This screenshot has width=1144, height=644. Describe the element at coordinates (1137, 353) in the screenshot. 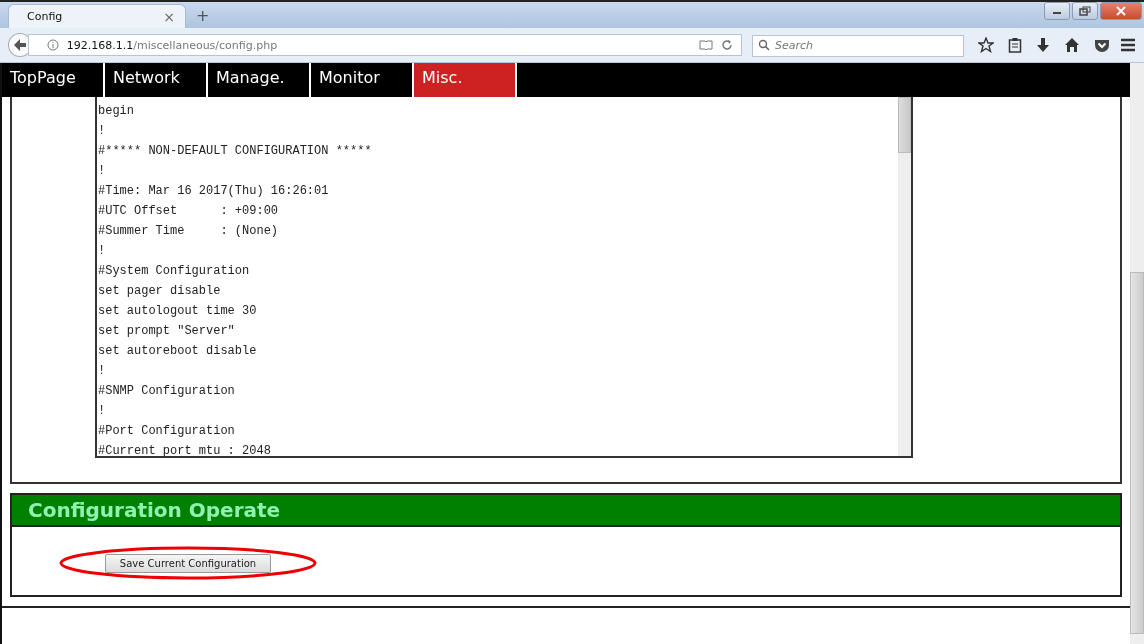

I see `page-scrollbar` at that location.